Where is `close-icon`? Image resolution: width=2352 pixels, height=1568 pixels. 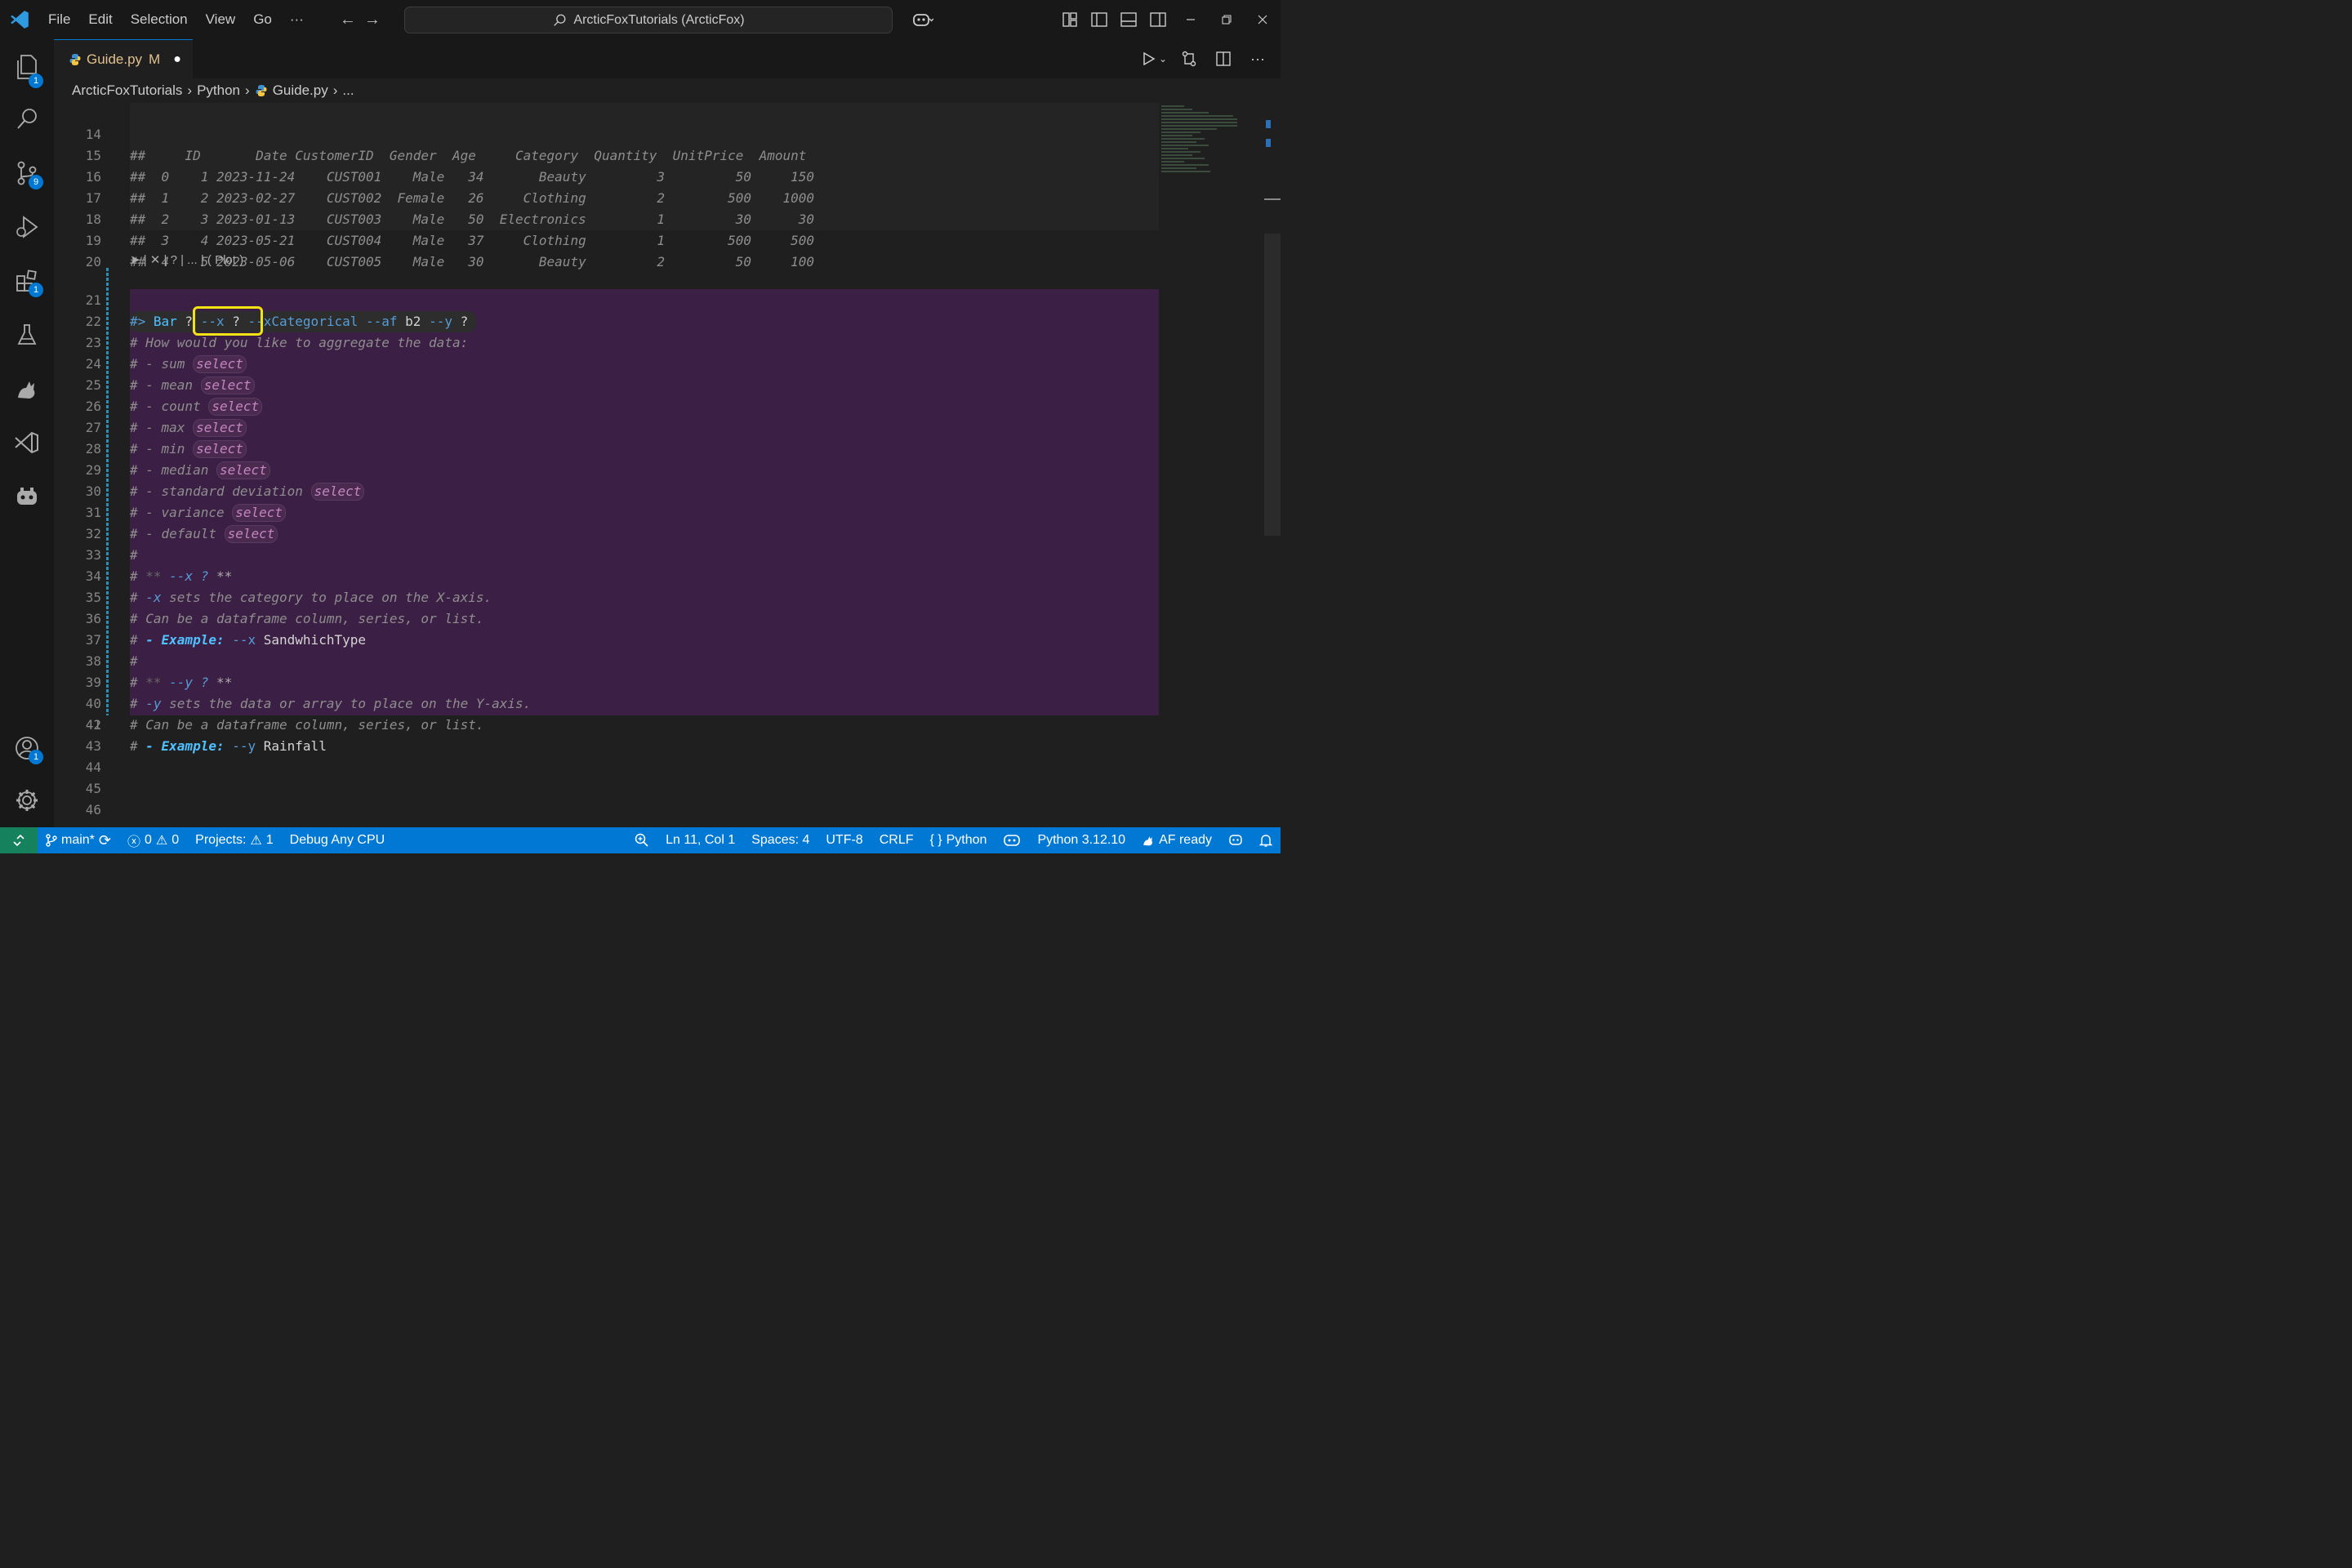
close-icon is located at coordinates (1263, 19).